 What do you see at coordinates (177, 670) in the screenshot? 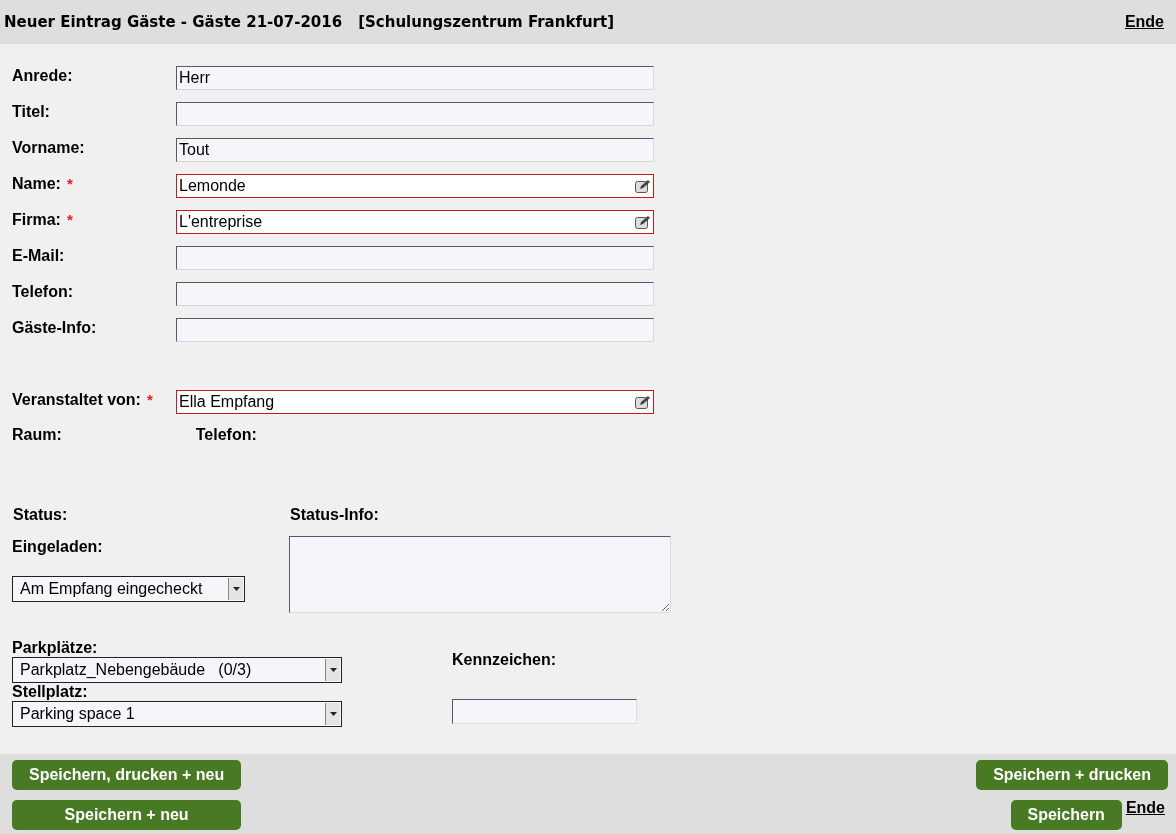
I see `parking-dropdown: Parkplatz_Nebengebäude (0/3)` at bounding box center [177, 670].